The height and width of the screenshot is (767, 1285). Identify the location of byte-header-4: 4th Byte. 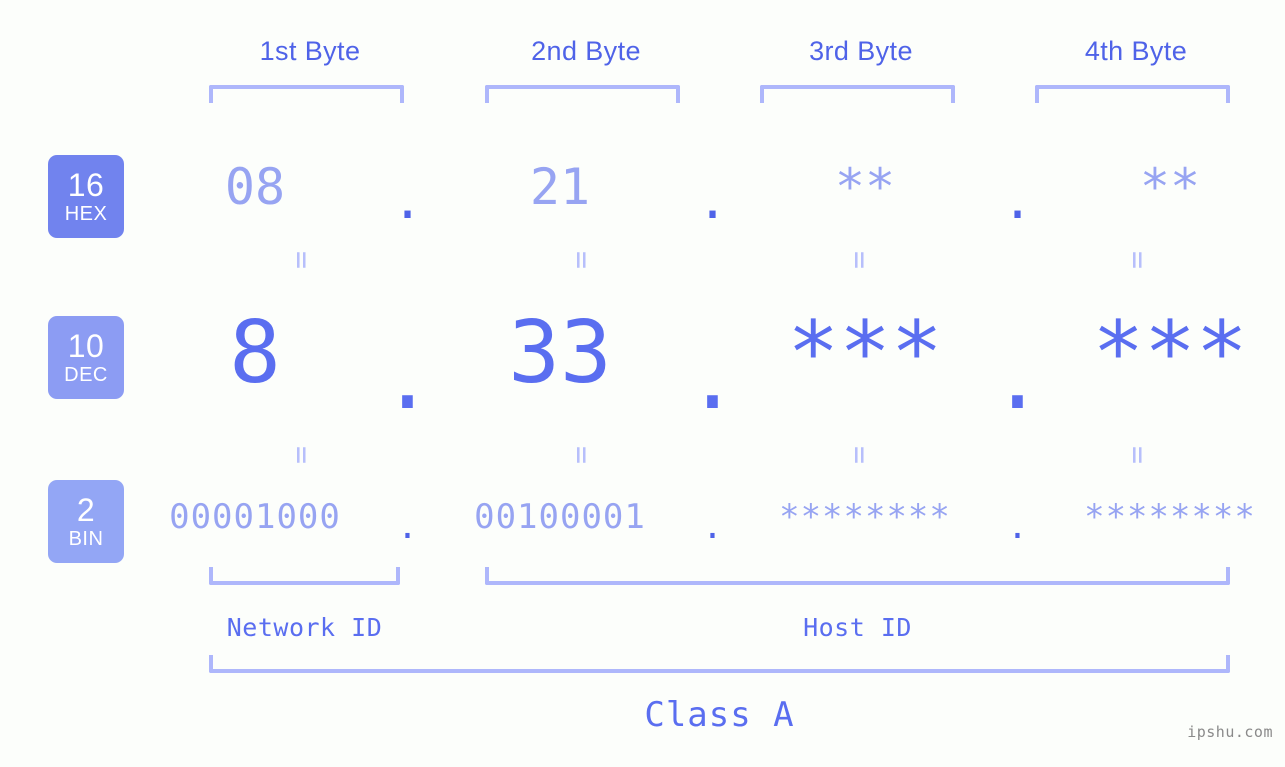
(1136, 51).